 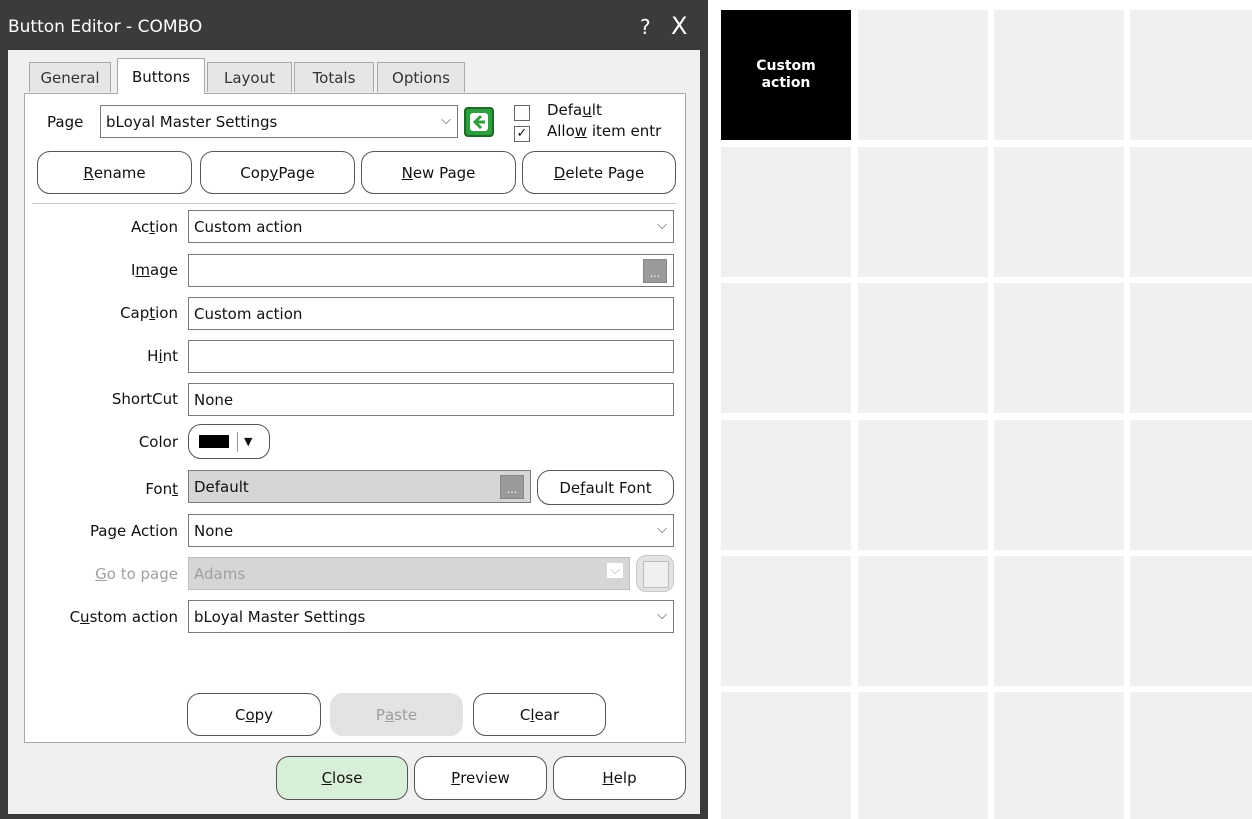 What do you see at coordinates (214, 441) in the screenshot?
I see `color-swatch` at bounding box center [214, 441].